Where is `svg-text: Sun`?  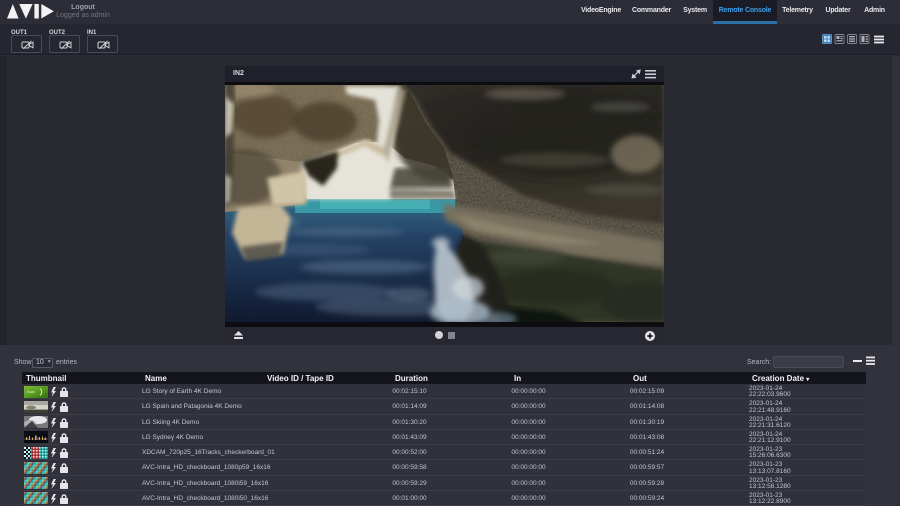
svg-text: Sun is located at coordinates (30, 391).